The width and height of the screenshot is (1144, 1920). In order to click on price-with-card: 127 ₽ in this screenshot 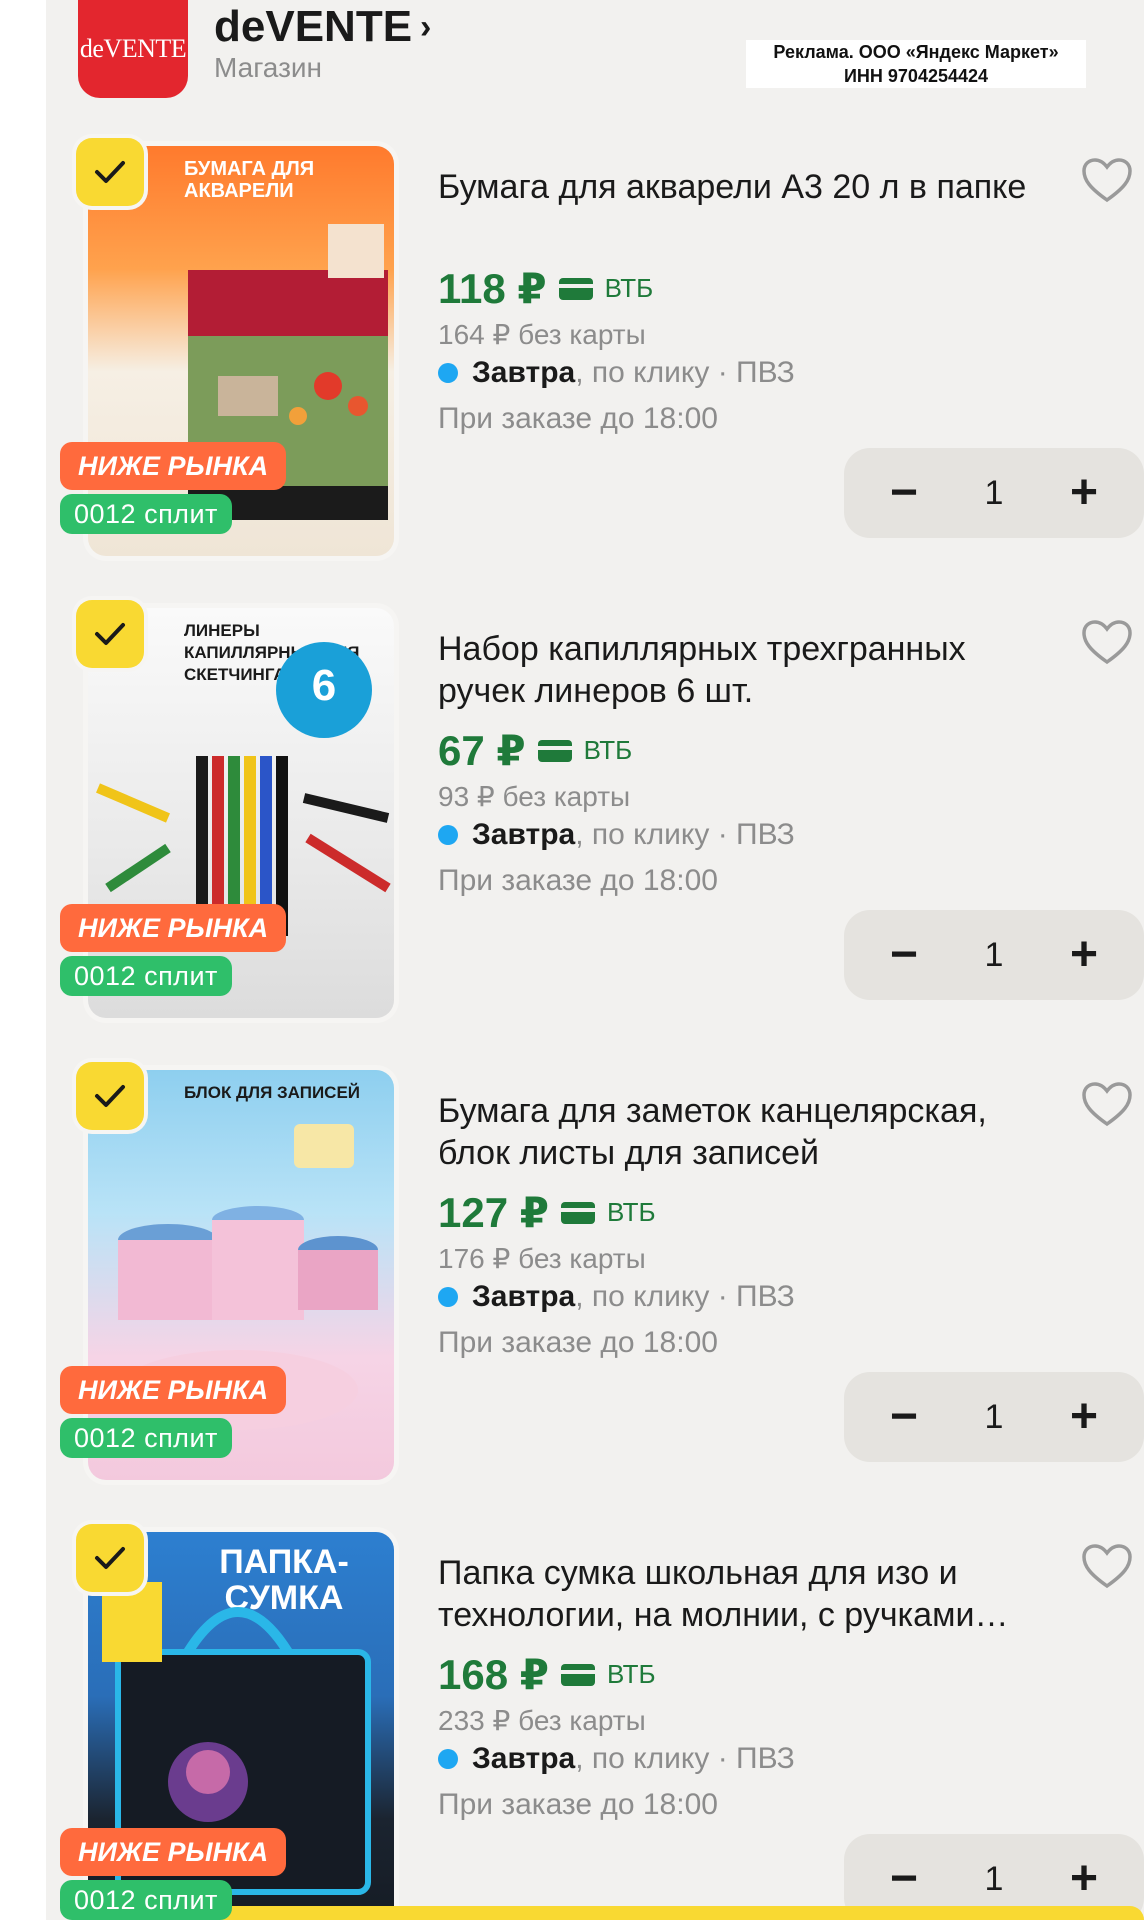, I will do `click(493, 1212)`.